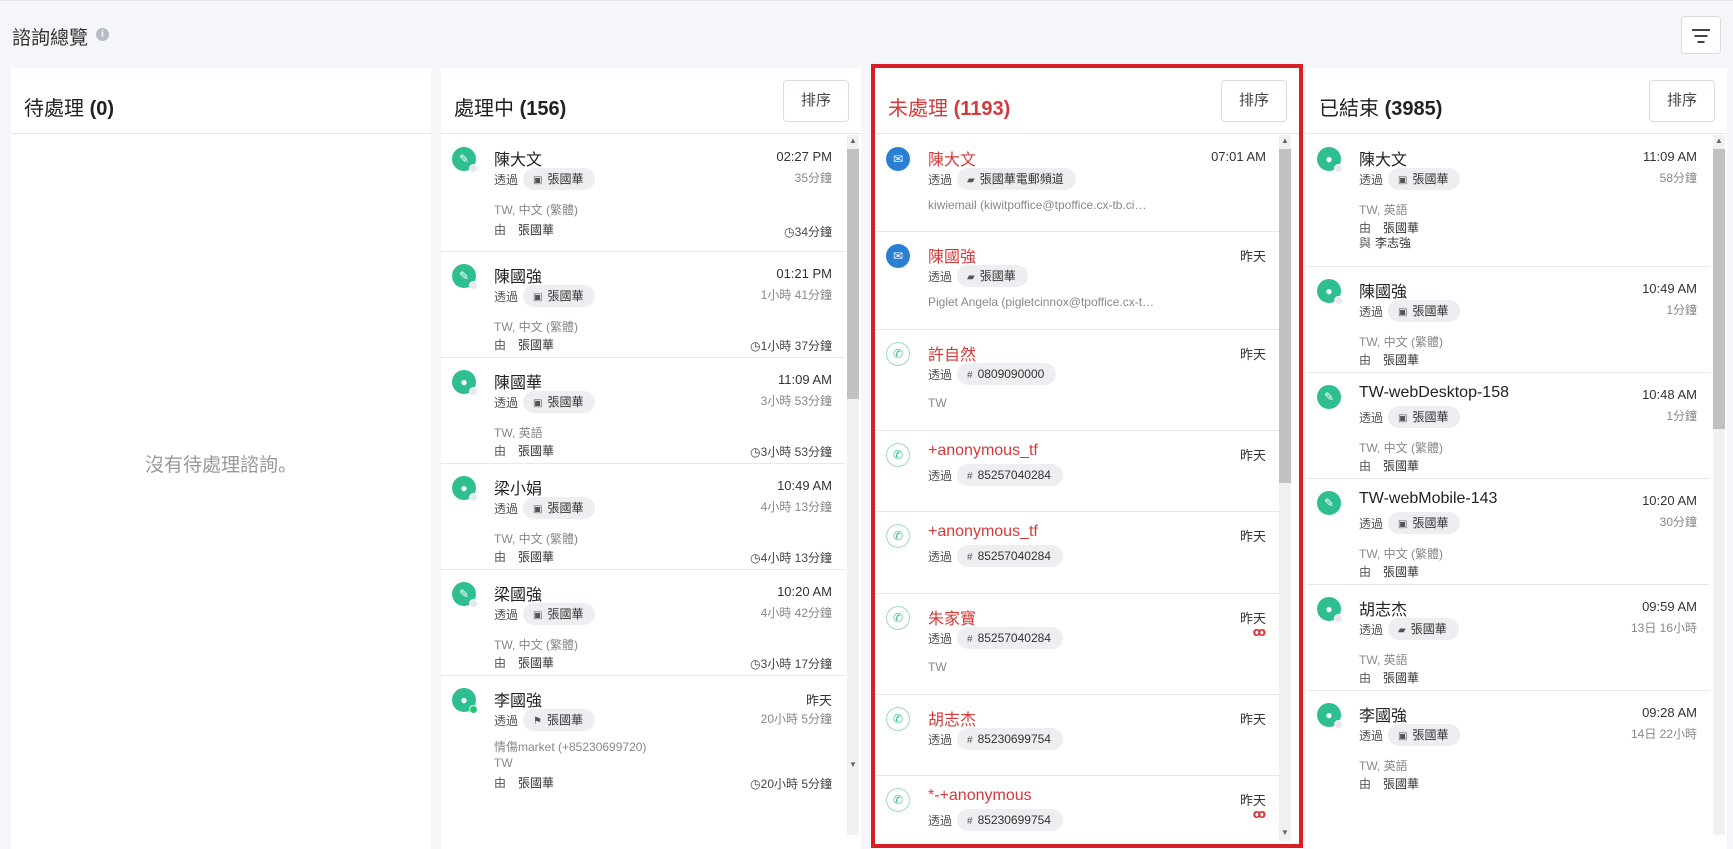 The height and width of the screenshot is (849, 1733). Describe the element at coordinates (952, 160) in the screenshot. I see `customer-name: 陳大文` at that location.